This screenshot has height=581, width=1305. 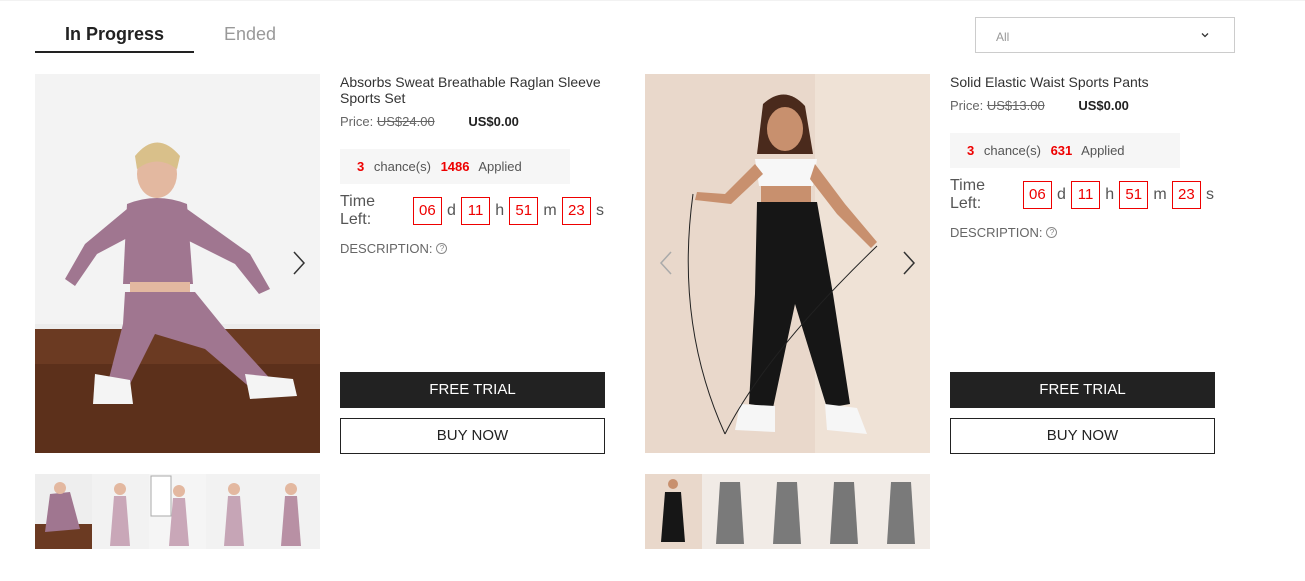 What do you see at coordinates (1061, 150) in the screenshot?
I see `applied-count: 631` at bounding box center [1061, 150].